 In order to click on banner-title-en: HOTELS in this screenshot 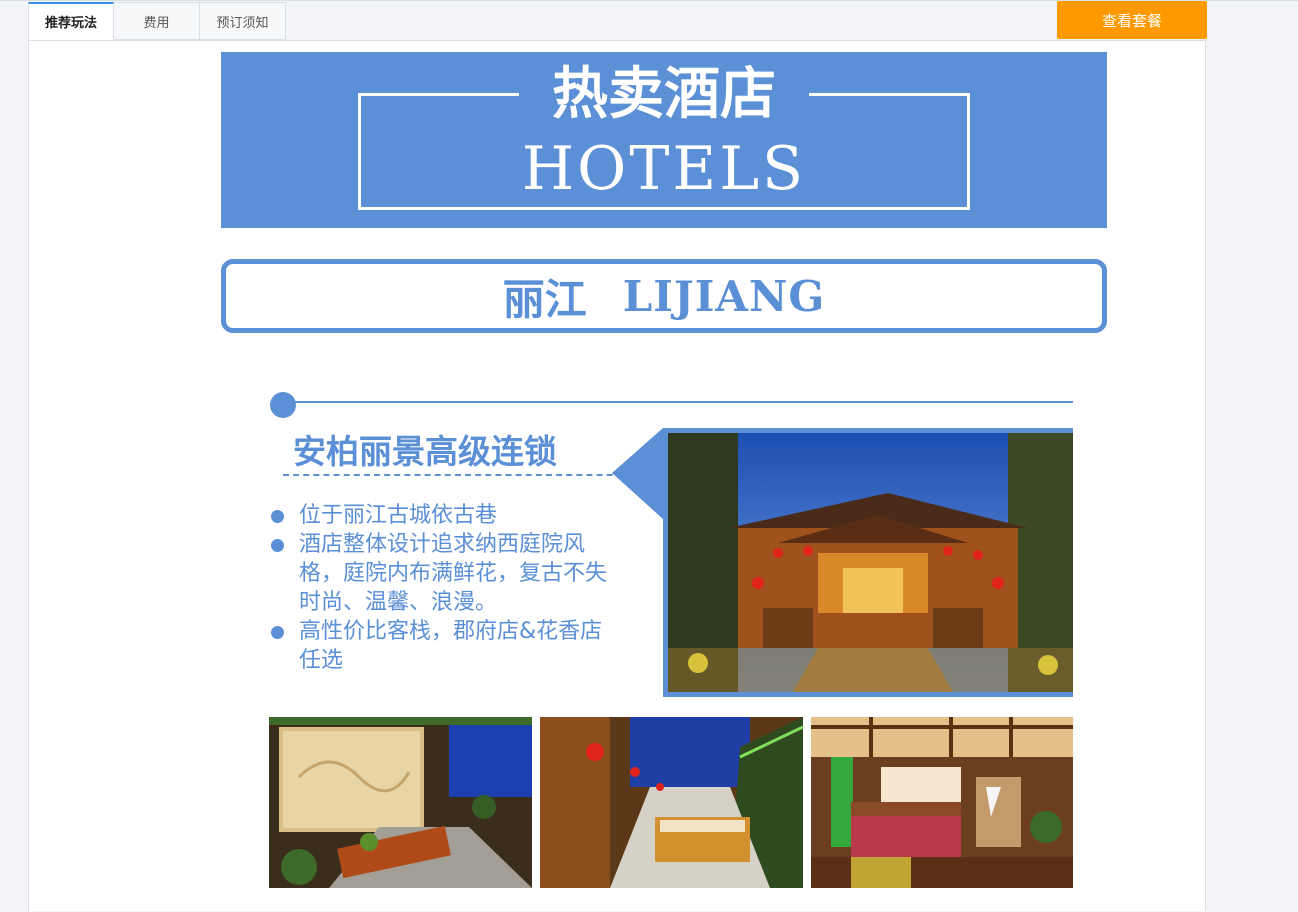, I will do `click(664, 169)`.